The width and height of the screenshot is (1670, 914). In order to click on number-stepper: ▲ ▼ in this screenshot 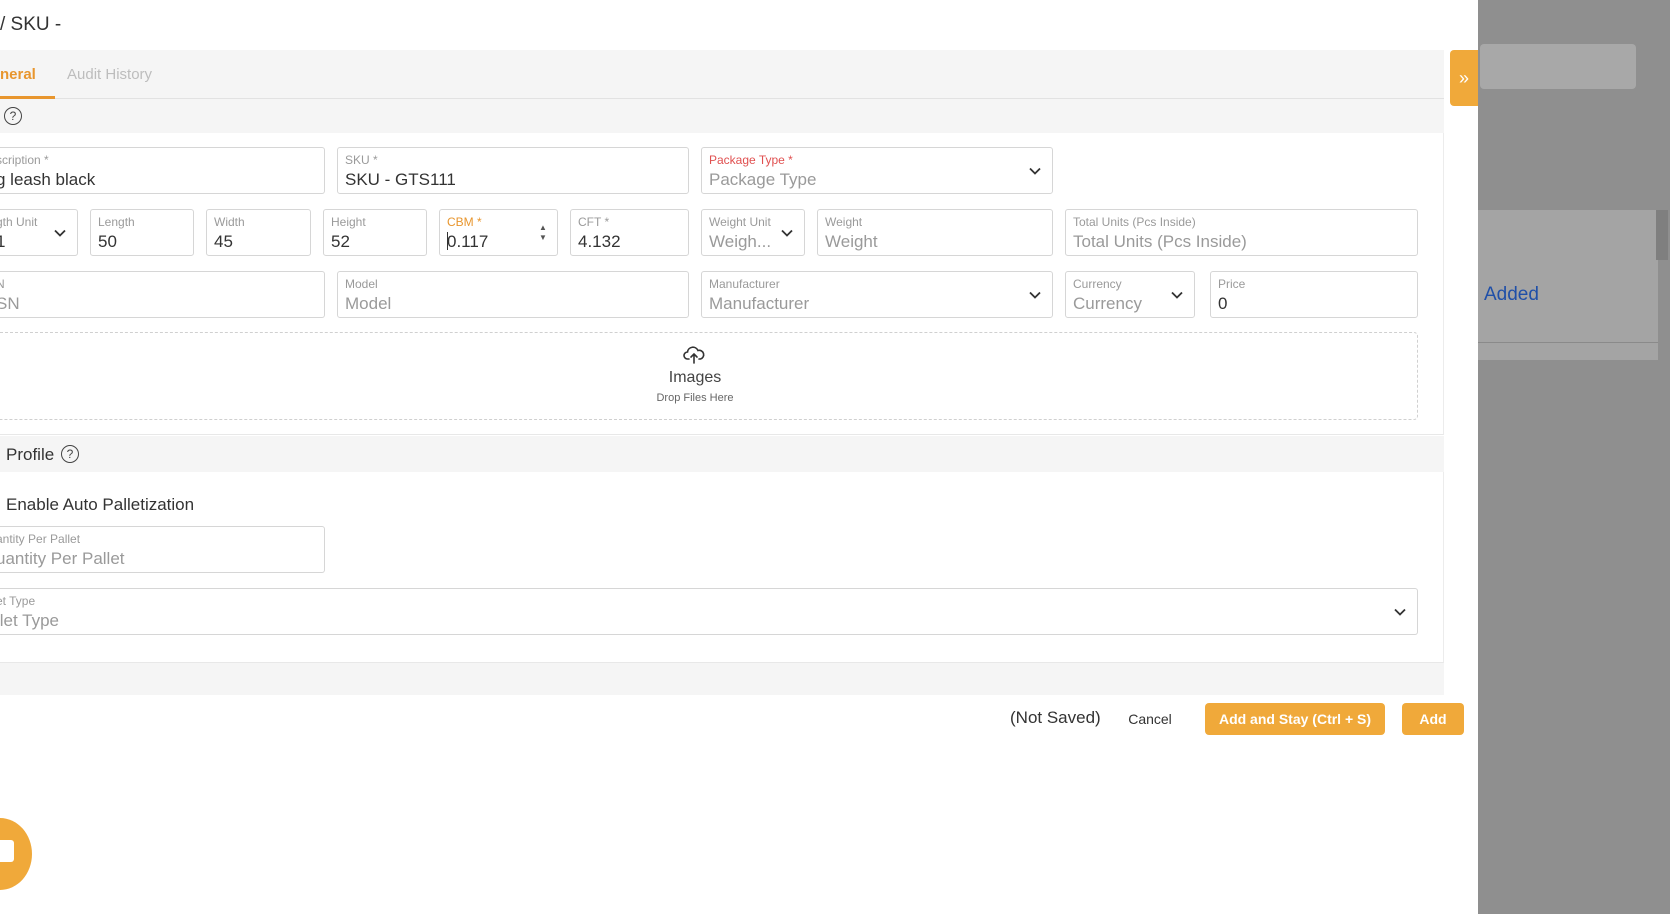, I will do `click(543, 233)`.